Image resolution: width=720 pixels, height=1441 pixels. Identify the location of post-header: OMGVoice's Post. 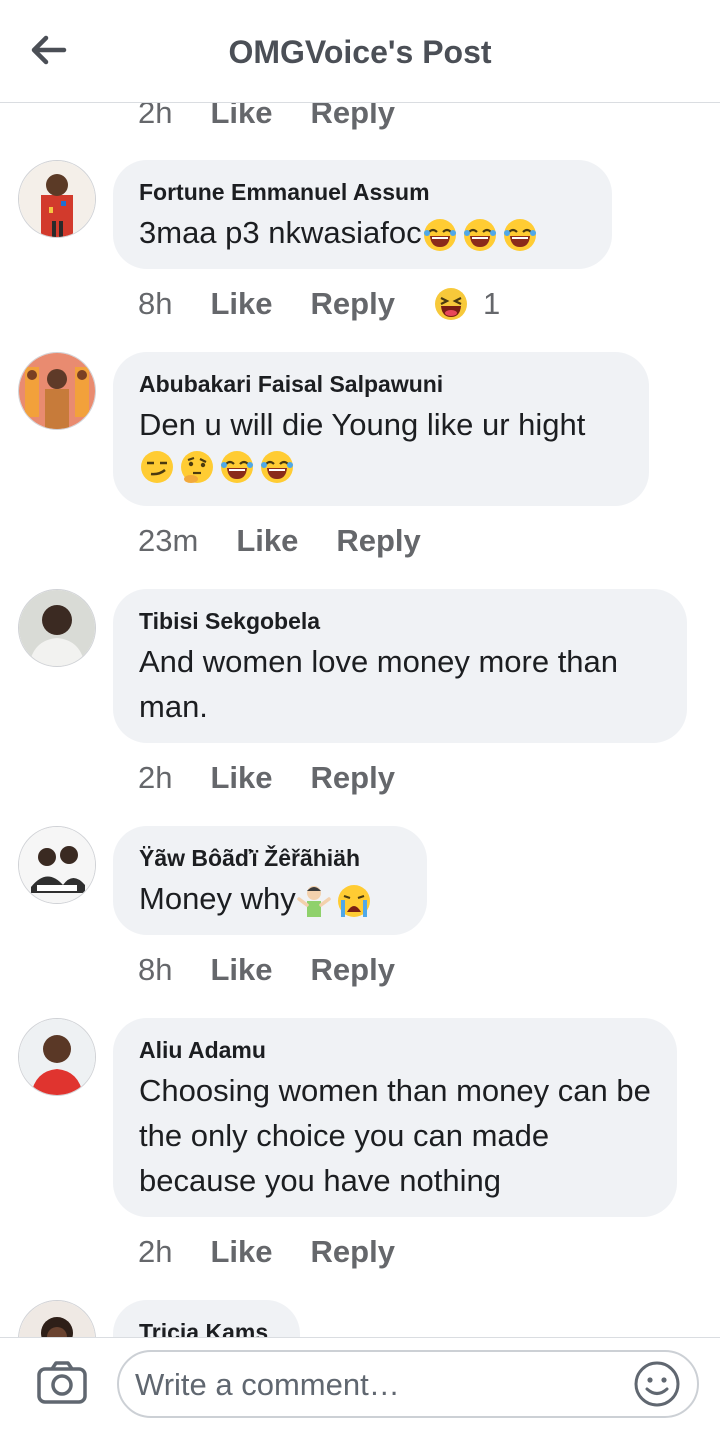
(360, 51).